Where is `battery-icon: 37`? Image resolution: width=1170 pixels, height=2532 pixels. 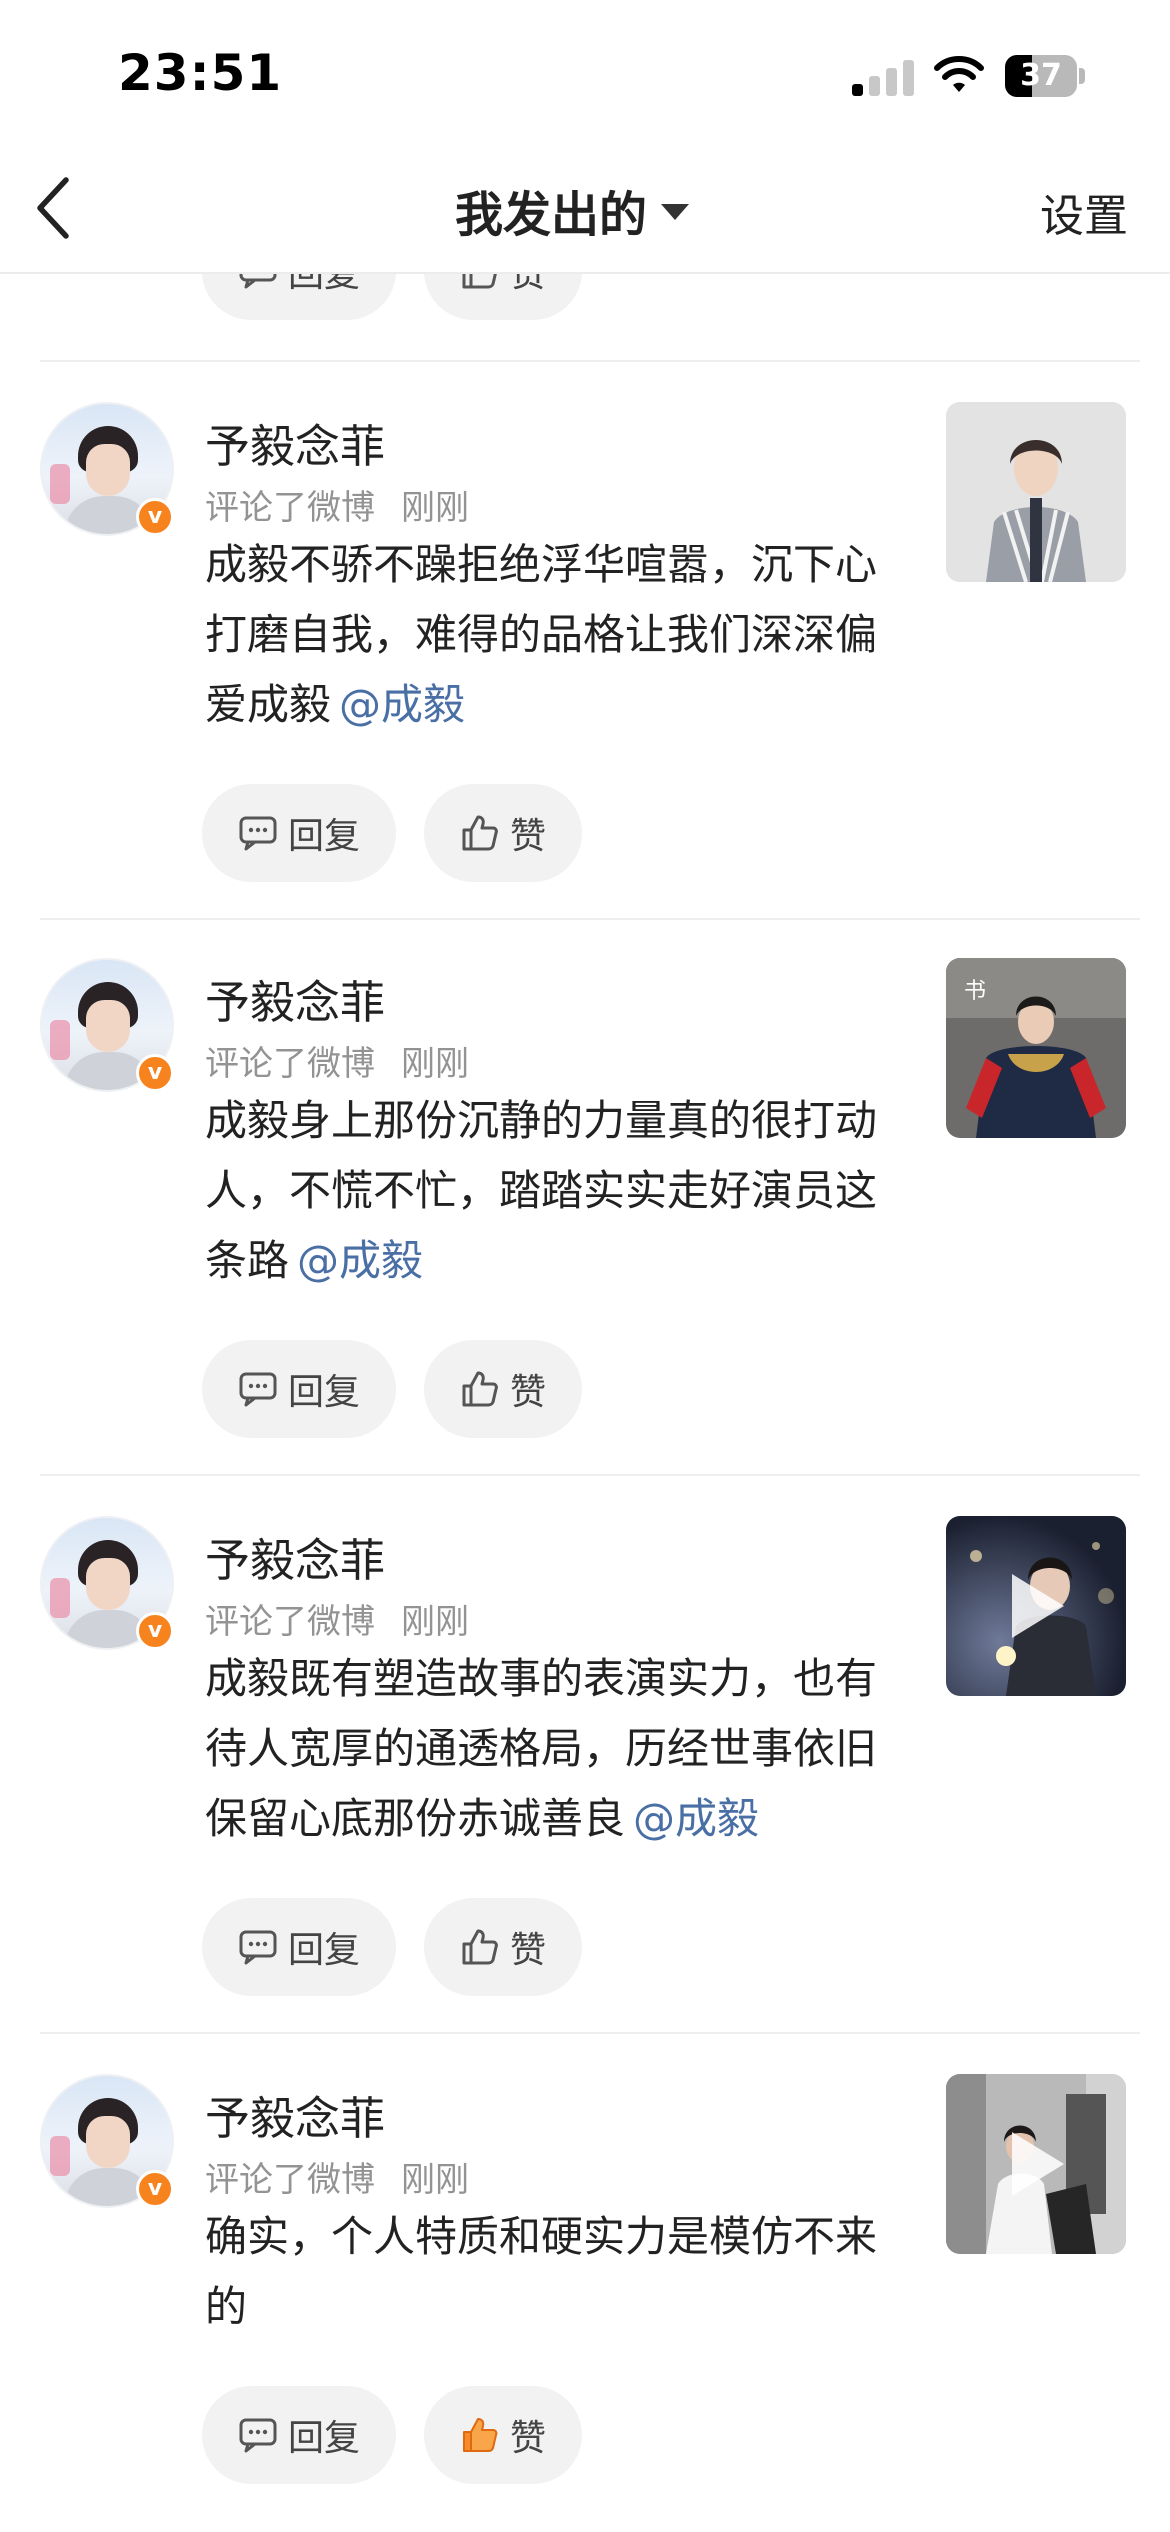 battery-icon: 37 is located at coordinates (1045, 76).